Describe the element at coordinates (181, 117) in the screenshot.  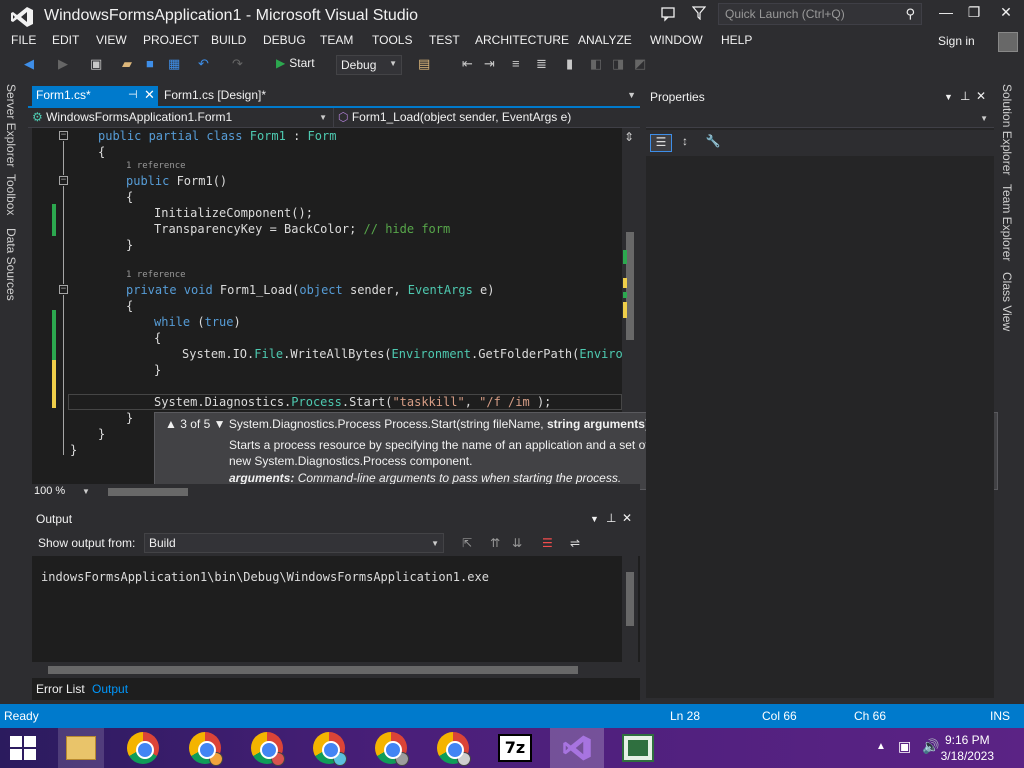
I see `class-dropdown: ⚙ WindowsFormsApplication1.Form1 ▼` at that location.